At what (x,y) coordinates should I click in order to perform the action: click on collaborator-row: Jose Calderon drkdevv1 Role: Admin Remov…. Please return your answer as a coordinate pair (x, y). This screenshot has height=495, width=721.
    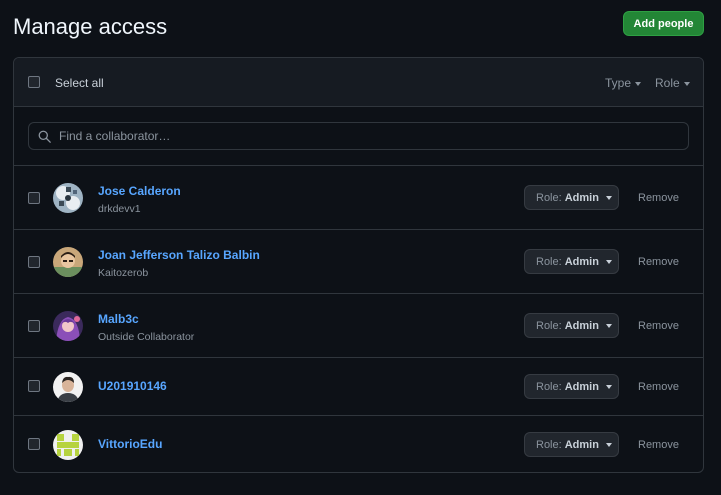
    Looking at the image, I should click on (358, 198).